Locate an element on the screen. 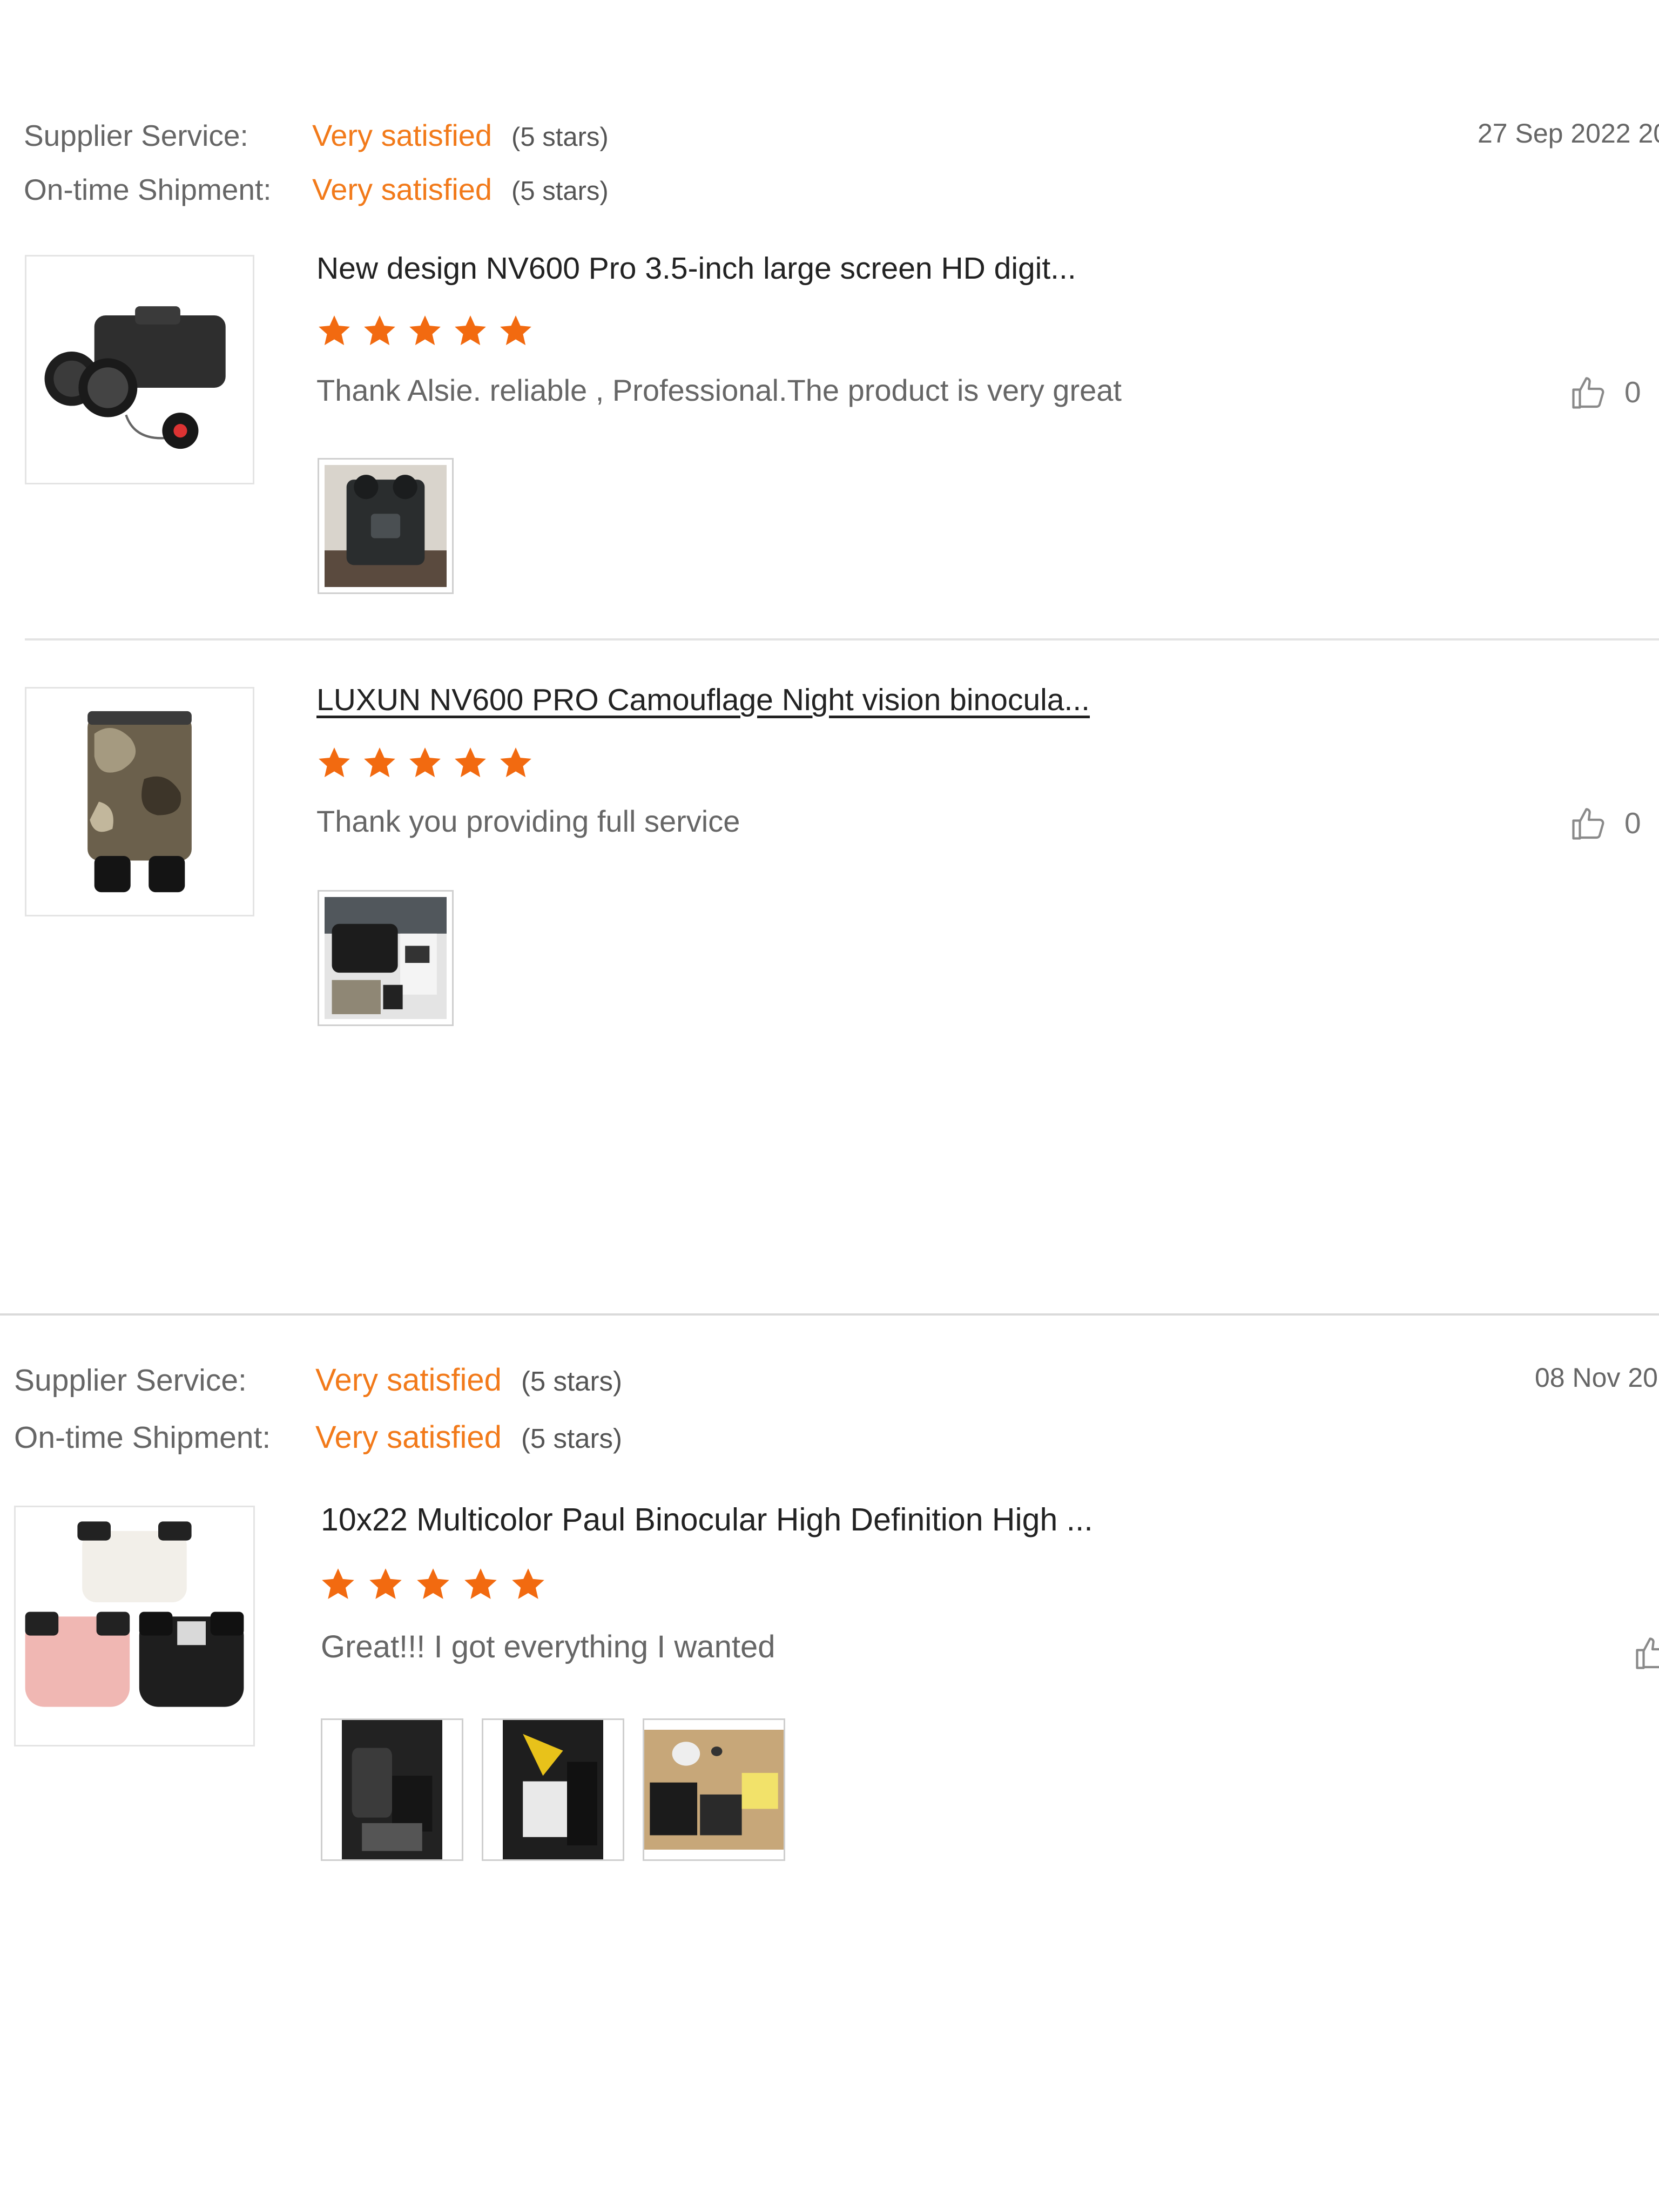  like-button is located at coordinates (1646, 1652).